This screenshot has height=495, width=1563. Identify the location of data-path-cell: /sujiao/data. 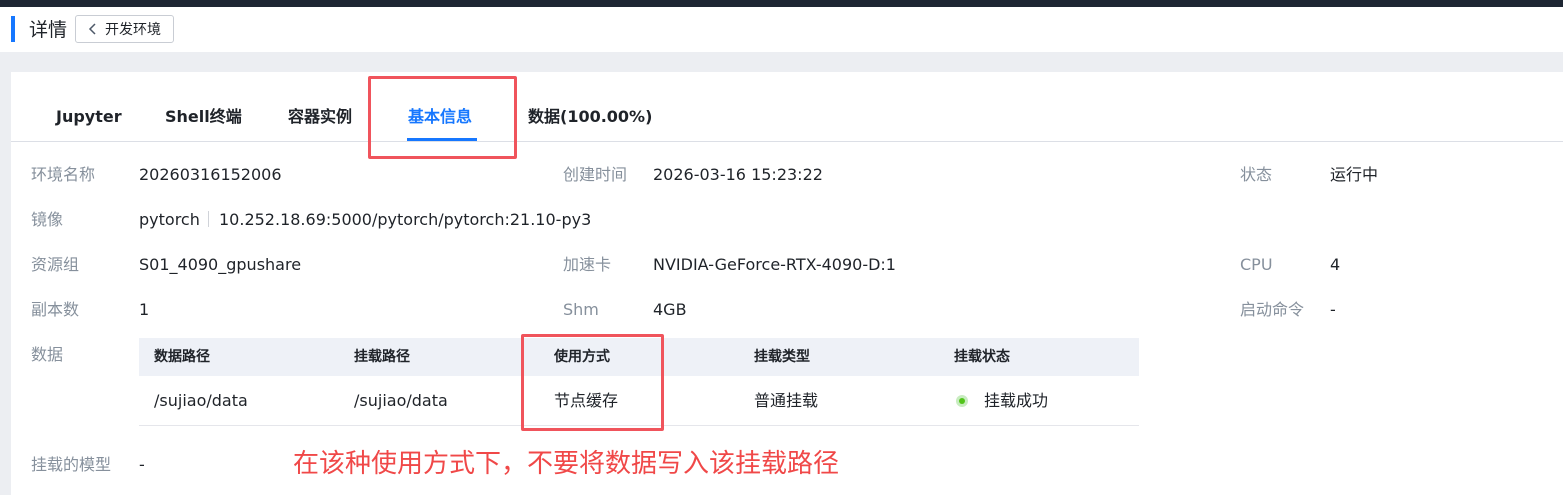
(201, 400).